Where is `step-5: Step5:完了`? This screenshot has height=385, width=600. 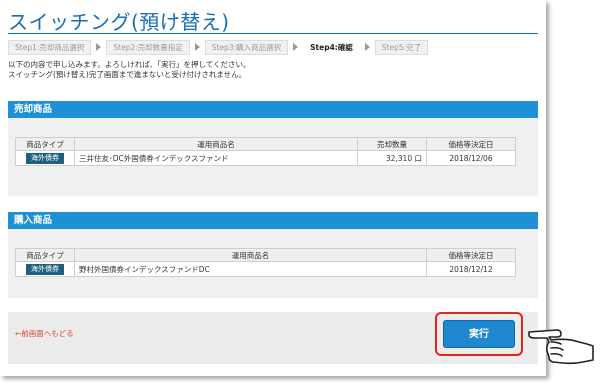 step-5: Step5:完了 is located at coordinates (401, 47).